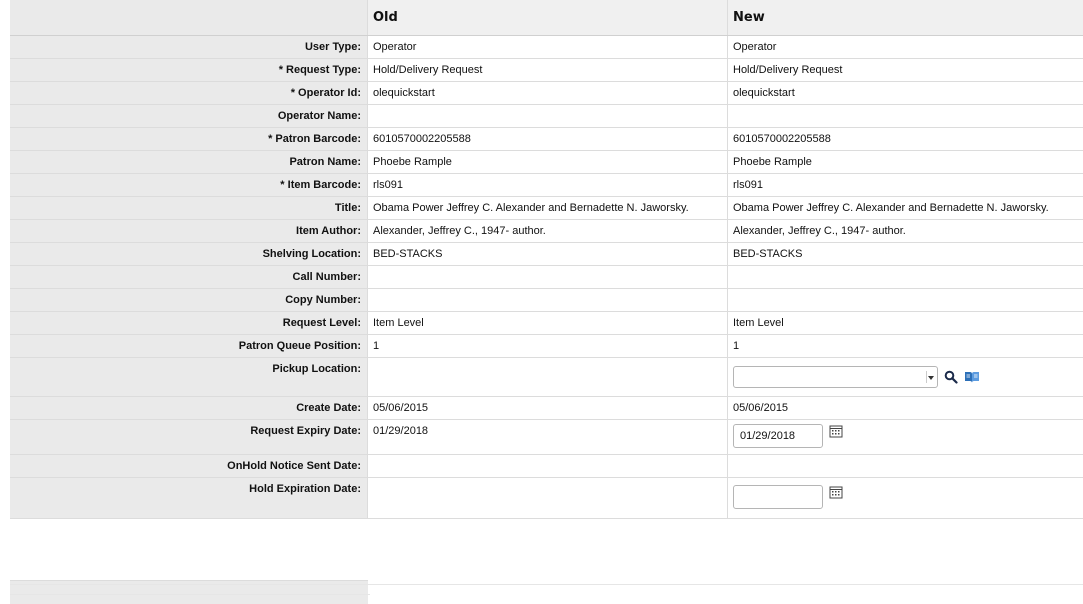 This screenshot has width=1083, height=604. I want to click on header-new: New, so click(905, 17).